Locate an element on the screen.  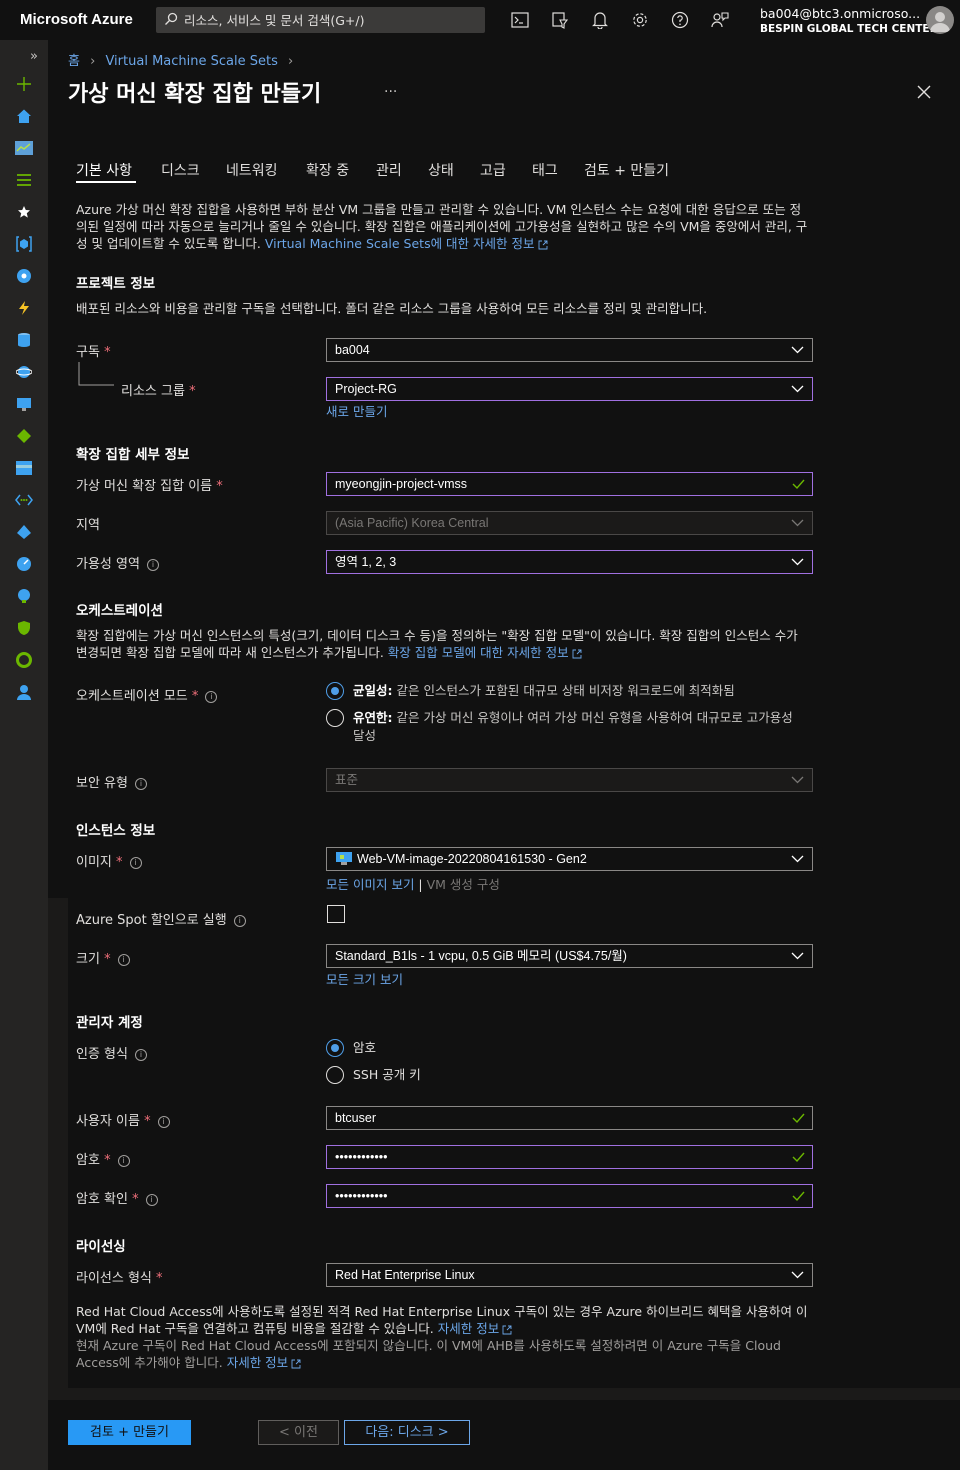
tab-basics: 기본 사항 is located at coordinates (104, 170).